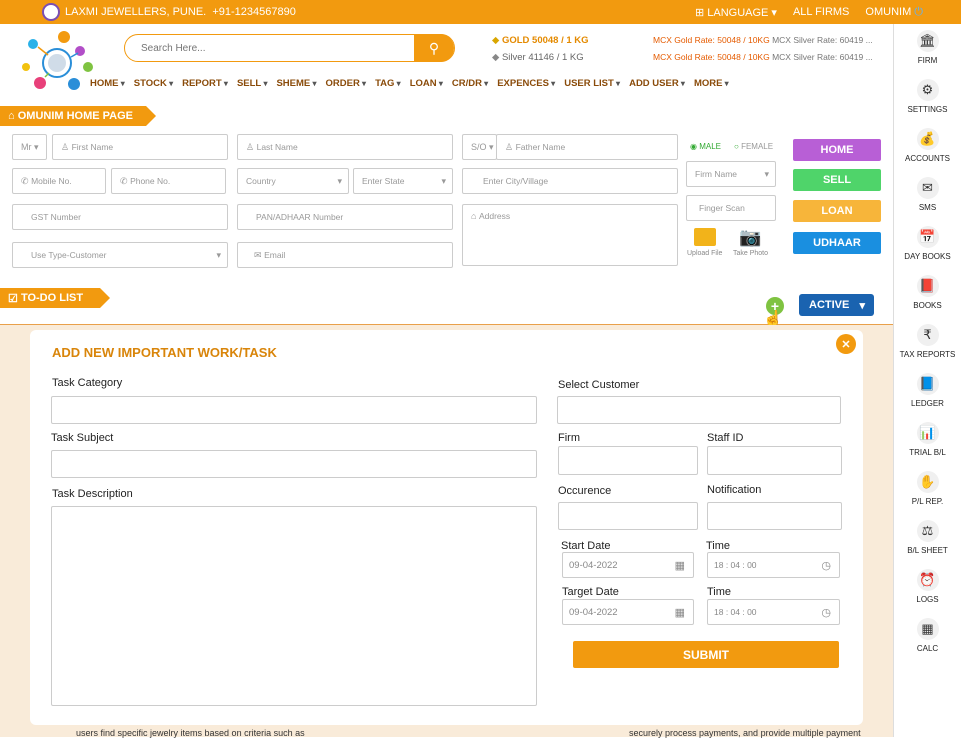 The height and width of the screenshot is (738, 961). What do you see at coordinates (927, 247) in the screenshot?
I see `sidebar-item-day-books: 📅 DAY BOOKS` at bounding box center [927, 247].